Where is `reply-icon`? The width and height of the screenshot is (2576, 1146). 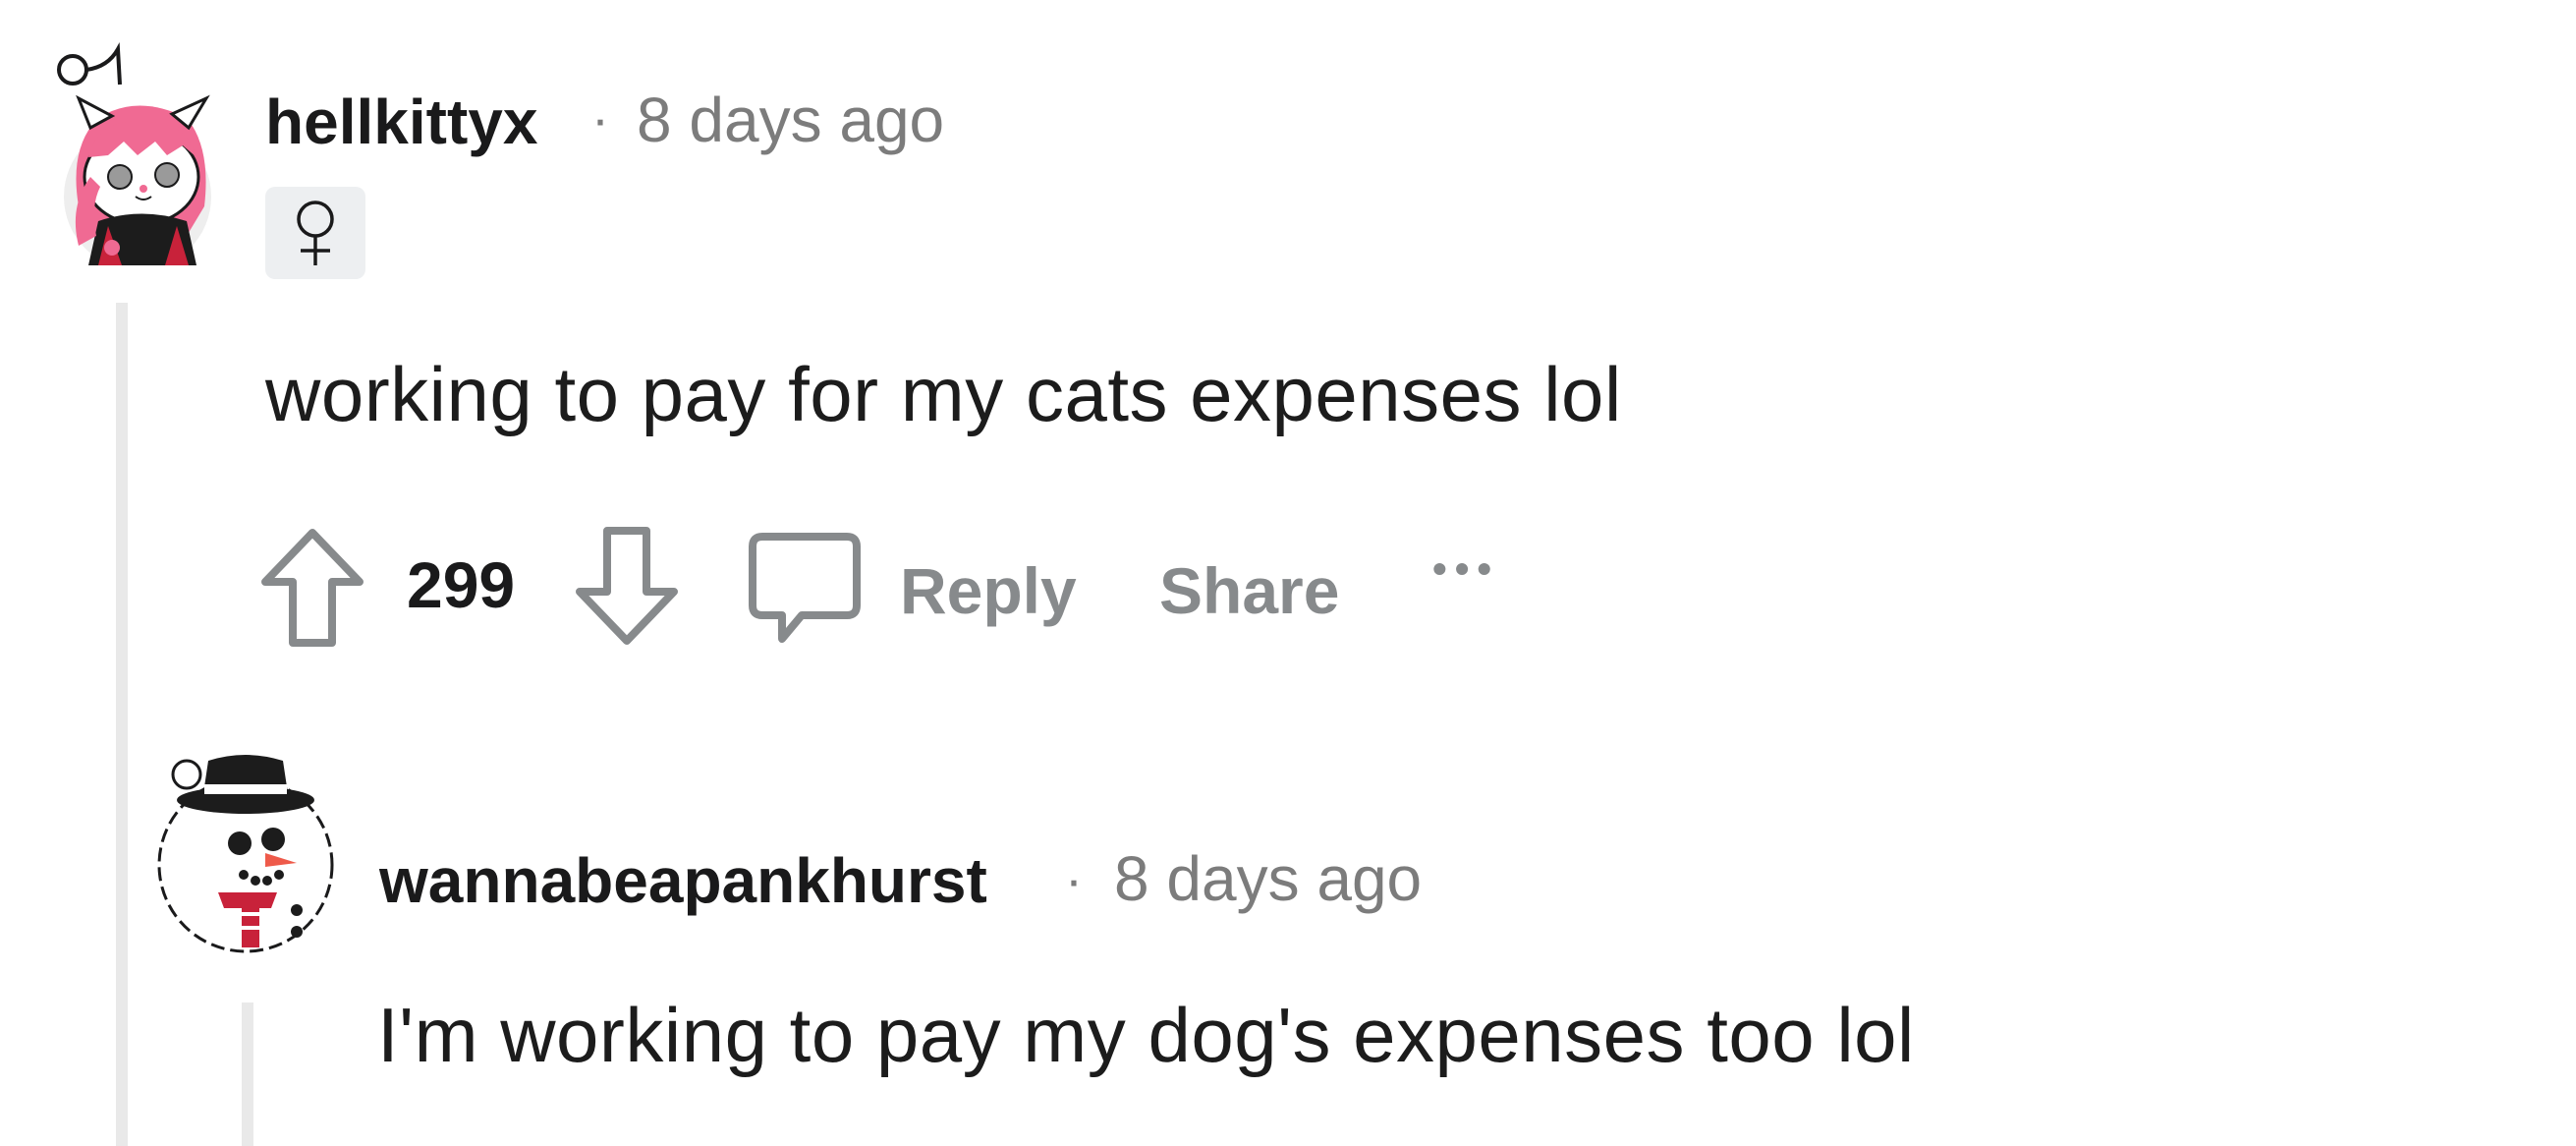
reply-icon is located at coordinates (805, 589).